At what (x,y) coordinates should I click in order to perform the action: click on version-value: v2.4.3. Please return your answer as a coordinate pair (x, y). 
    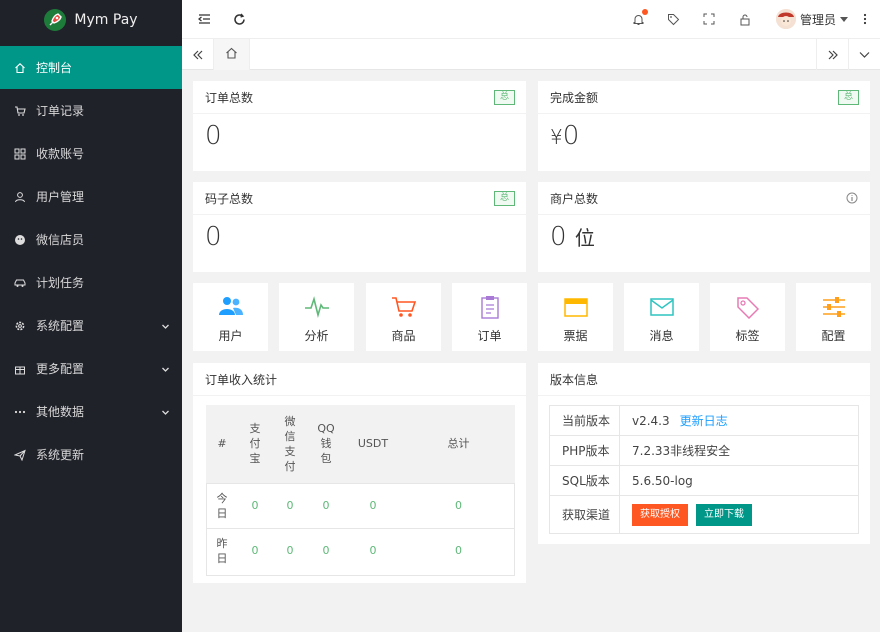
    Looking at the image, I should click on (651, 421).